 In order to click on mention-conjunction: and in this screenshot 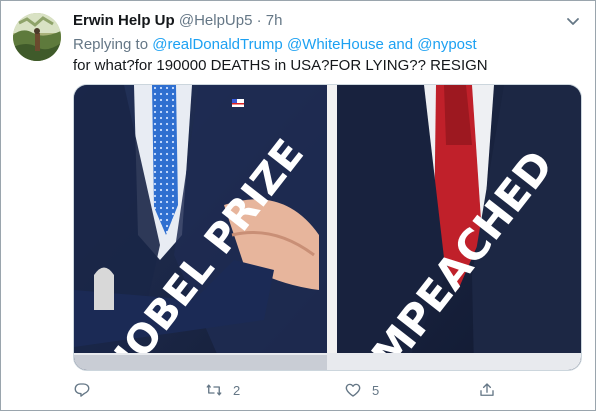, I will do `click(401, 44)`.